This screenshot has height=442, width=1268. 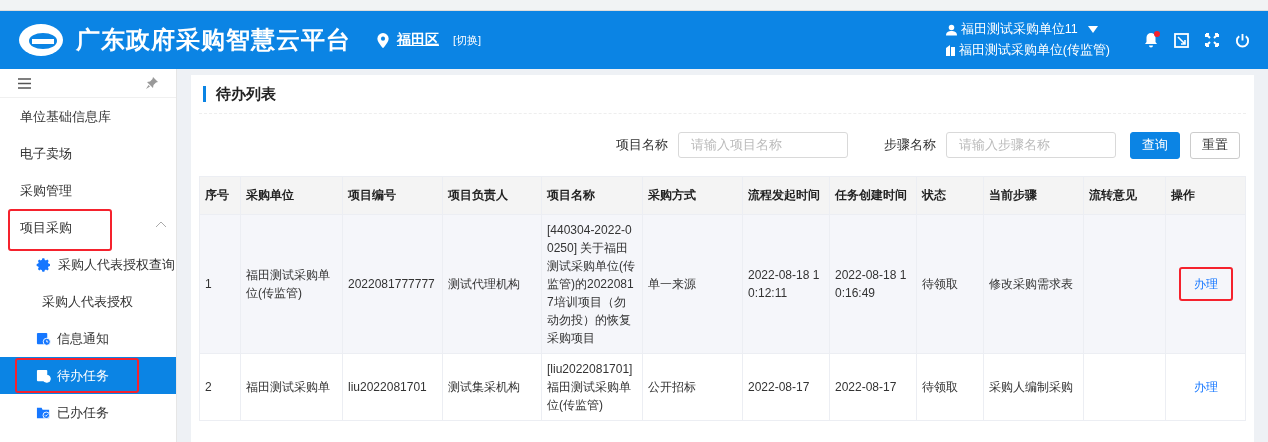 I want to click on table-cell: 采购人编制采购, so click(x=1031, y=387).